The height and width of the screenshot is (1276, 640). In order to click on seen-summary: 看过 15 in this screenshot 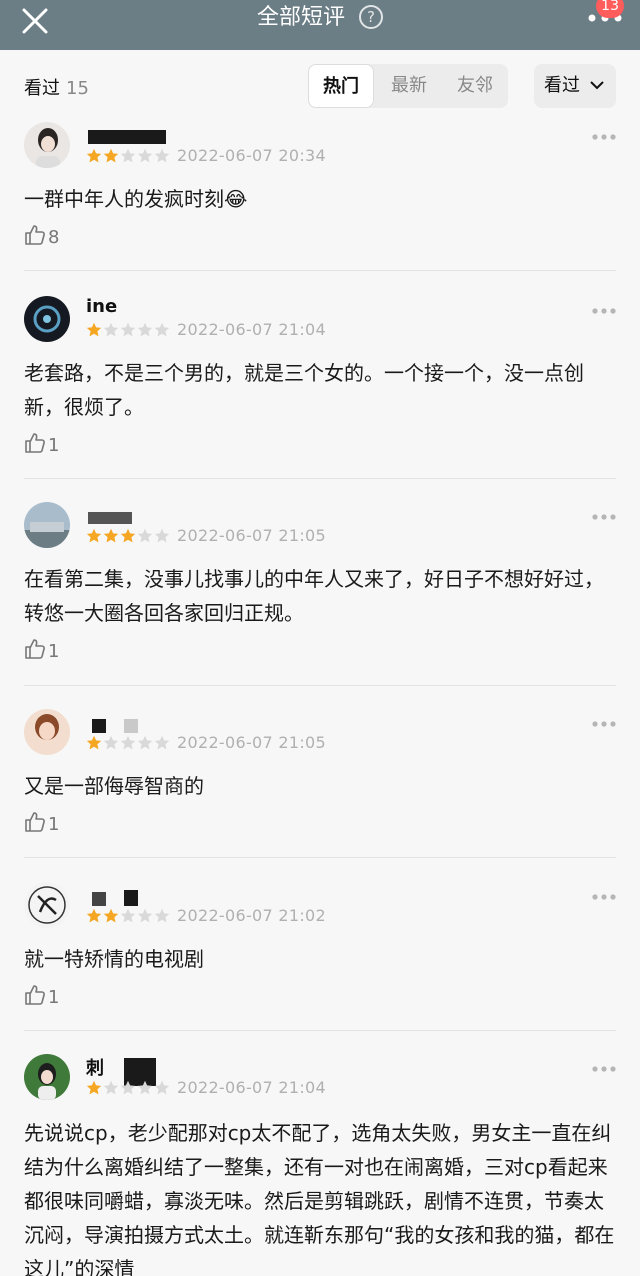, I will do `click(56, 87)`.